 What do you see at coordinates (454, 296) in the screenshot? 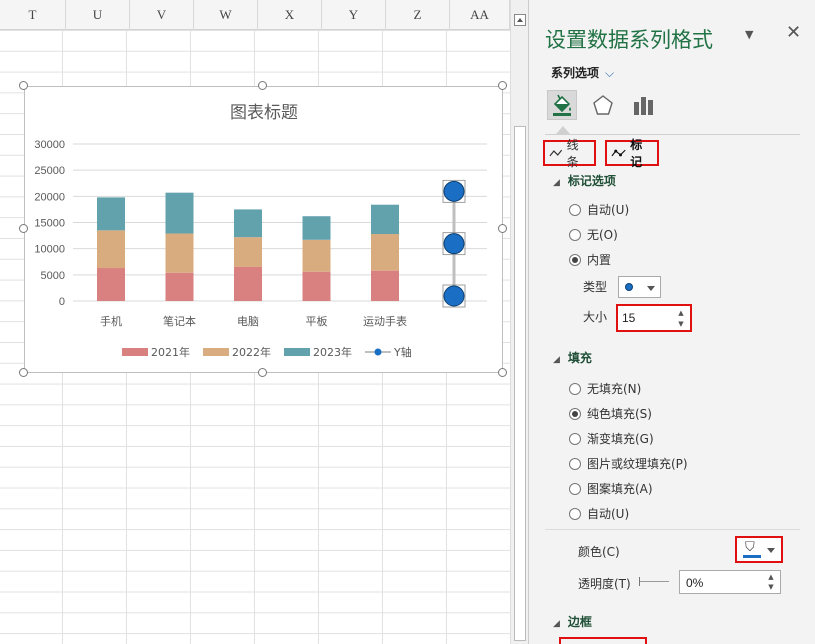
I see `marker-point` at bounding box center [454, 296].